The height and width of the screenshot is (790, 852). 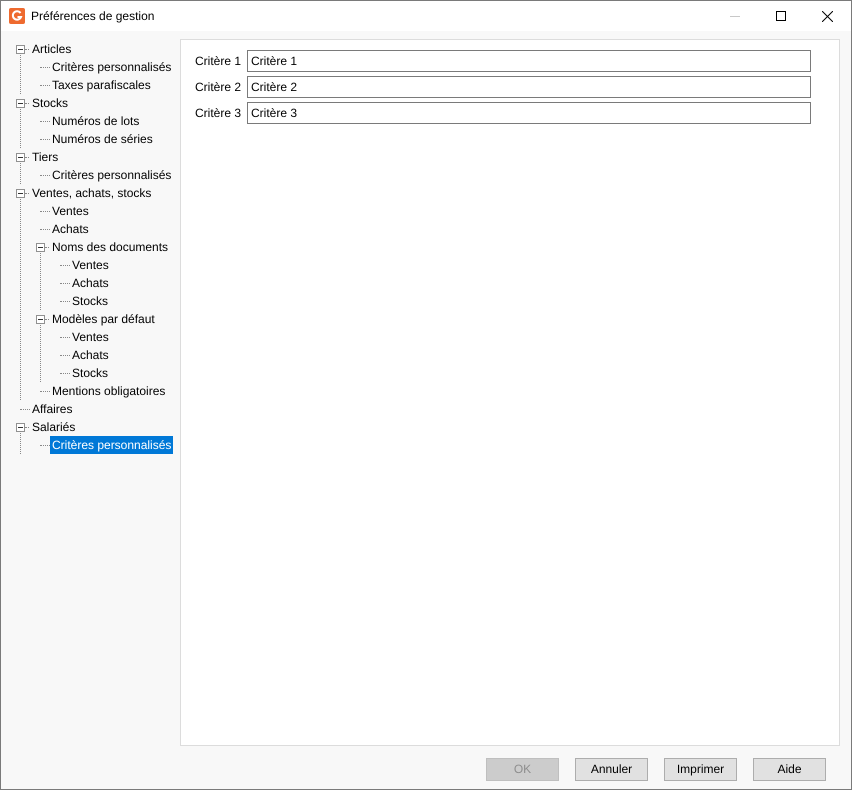 I want to click on input-field: Critère 2, so click(x=529, y=87).